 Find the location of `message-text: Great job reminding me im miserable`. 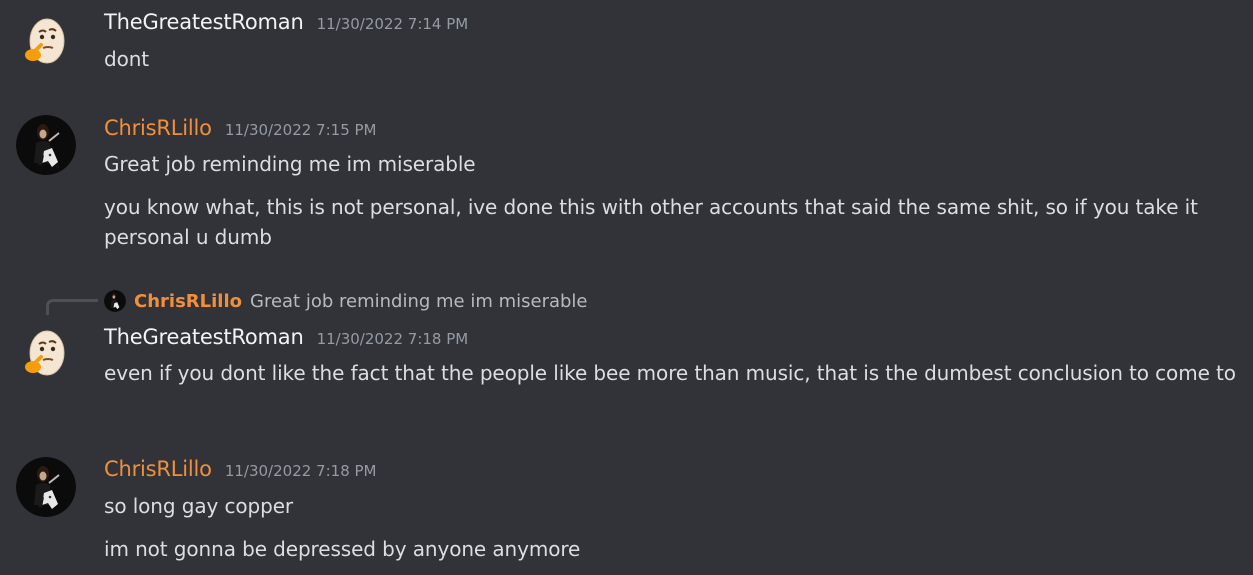

message-text: Great job reminding me im miserable is located at coordinates (290, 164).